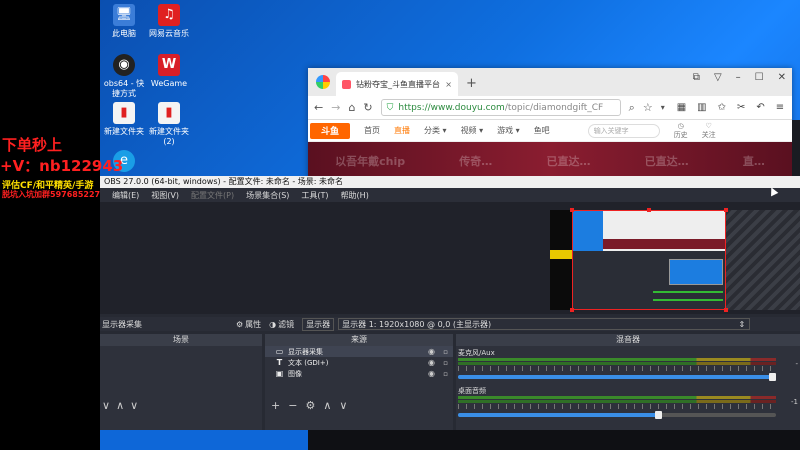 The height and width of the screenshot is (450, 800). Describe the element at coordinates (32, 145) in the screenshot. I see `overlay-text-1: 下单秒上` at that location.